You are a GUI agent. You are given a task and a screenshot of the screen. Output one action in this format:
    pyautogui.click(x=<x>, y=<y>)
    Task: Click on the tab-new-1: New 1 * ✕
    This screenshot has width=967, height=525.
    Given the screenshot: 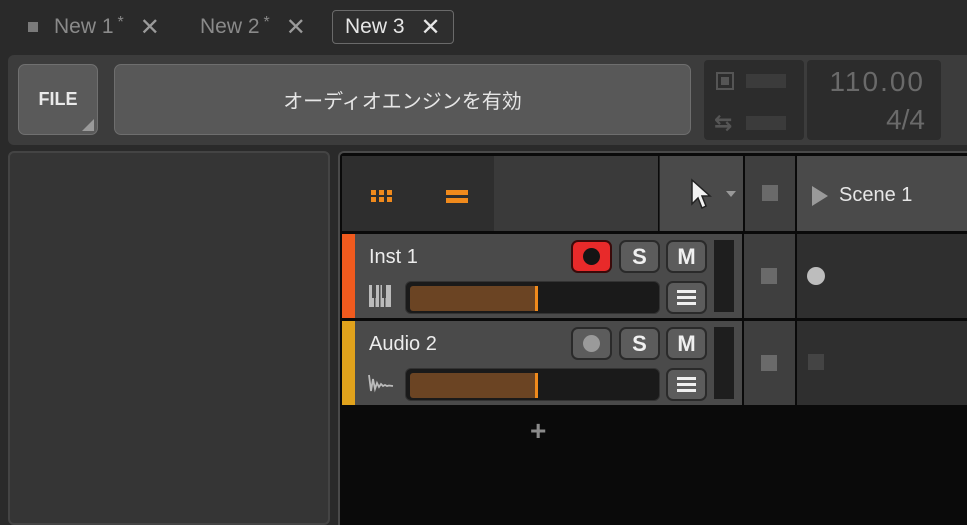 What is the action you would take?
    pyautogui.click(x=94, y=27)
    